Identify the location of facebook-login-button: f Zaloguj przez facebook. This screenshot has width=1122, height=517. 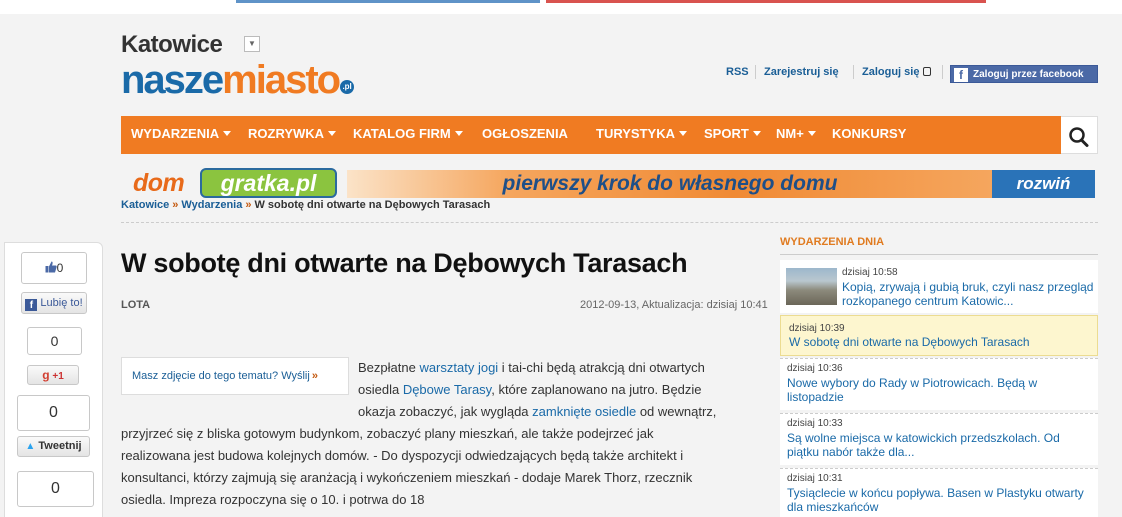
(1024, 74).